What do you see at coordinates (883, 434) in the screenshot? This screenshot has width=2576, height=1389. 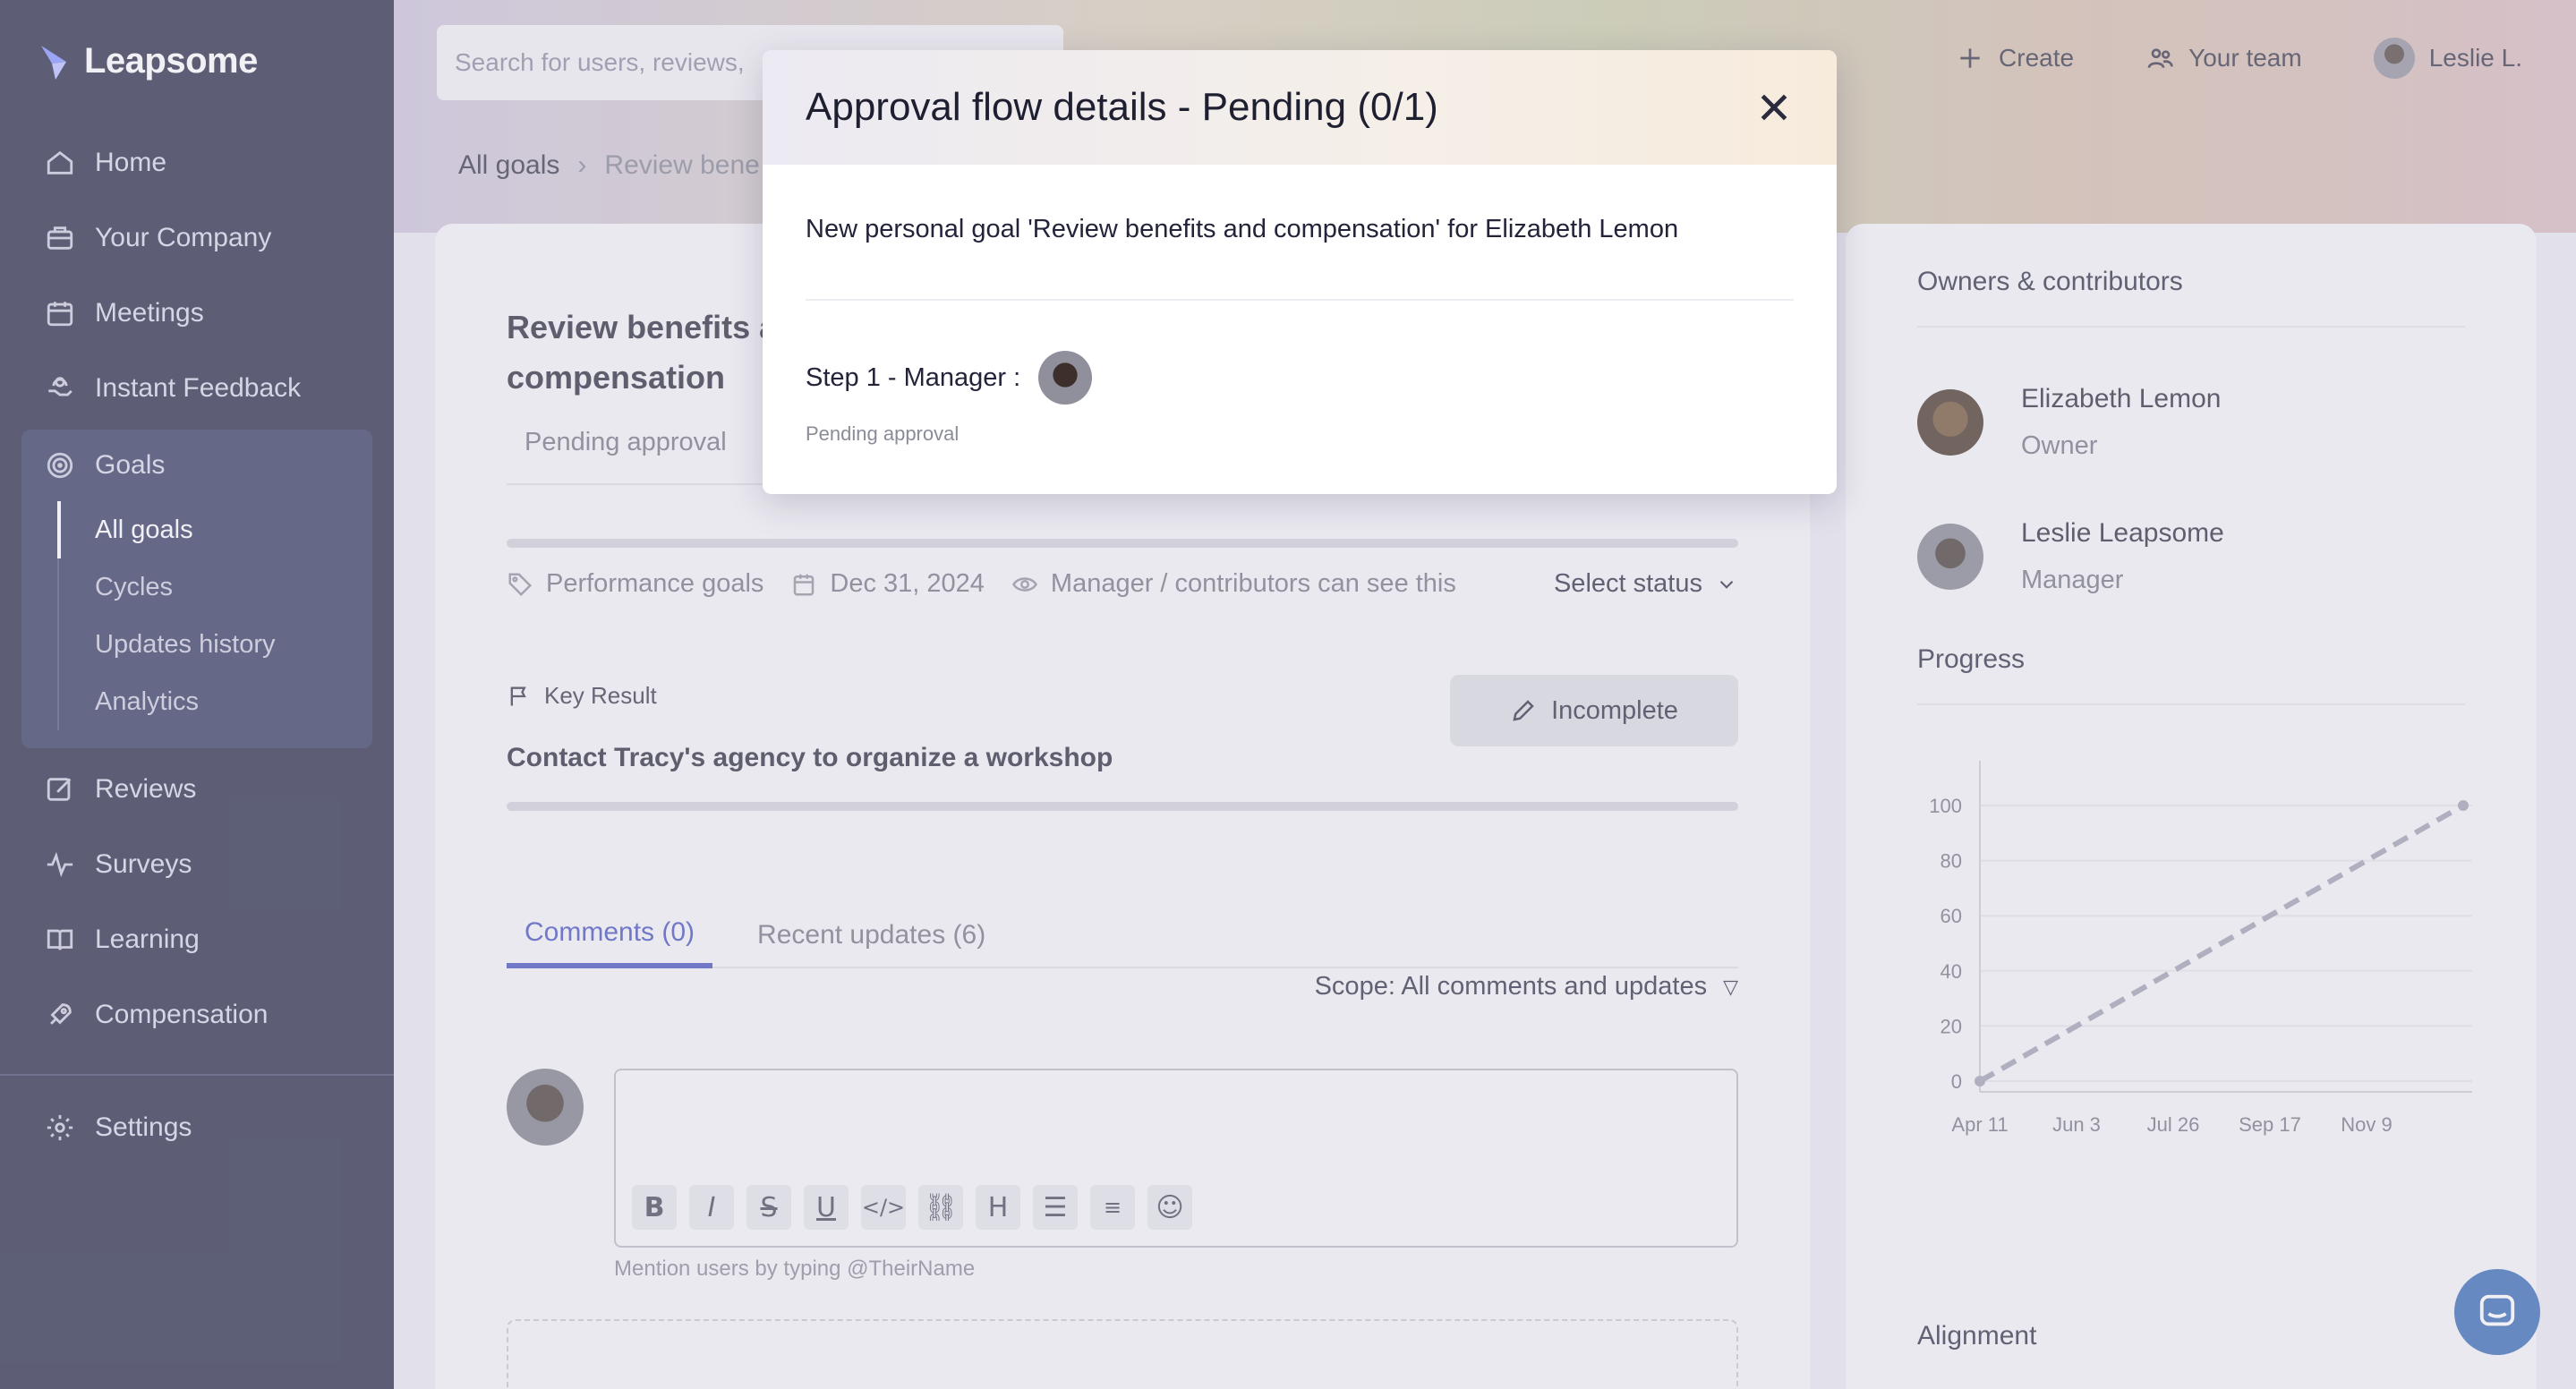 I see `step-status: Pending approval` at bounding box center [883, 434].